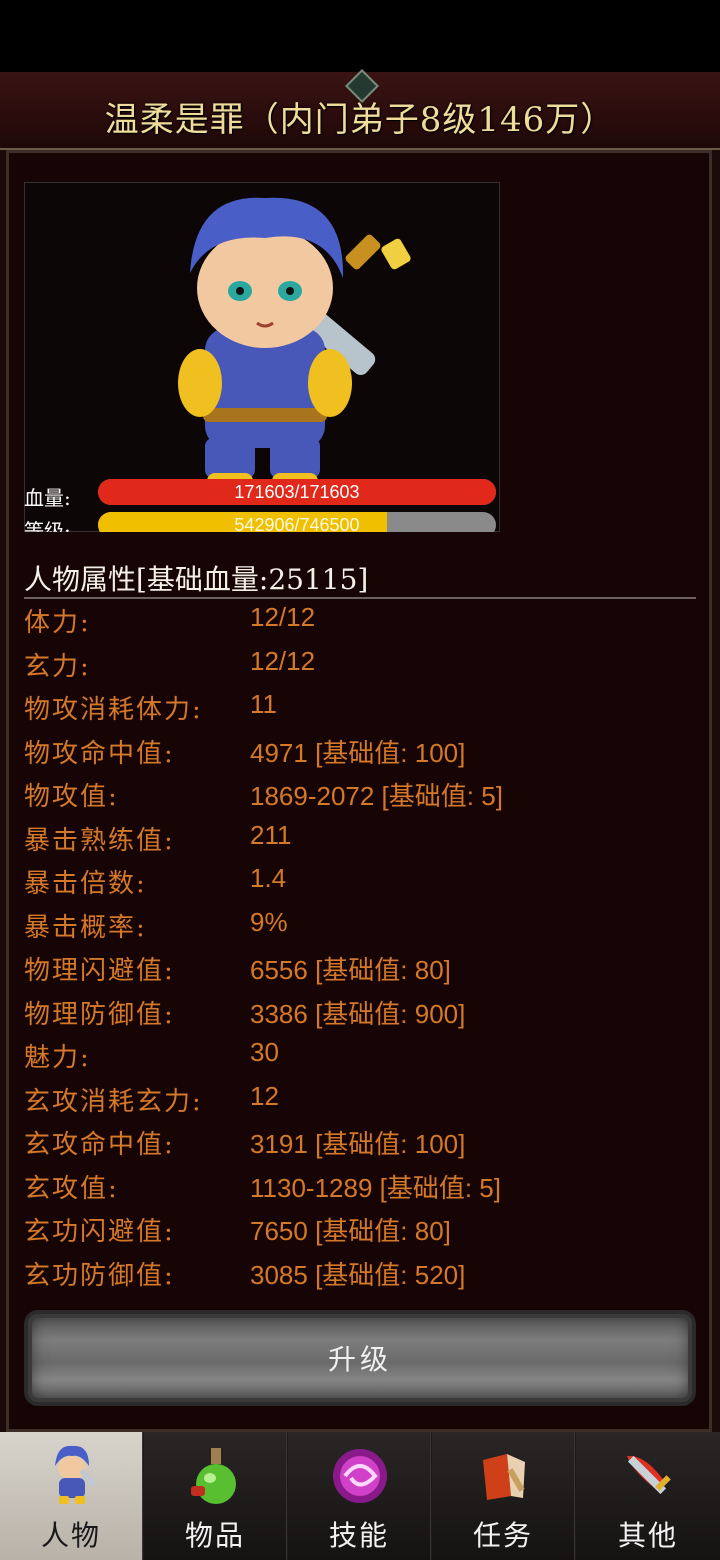 The image size is (720, 1560). I want to click on attribute-value: 211, so click(271, 835).